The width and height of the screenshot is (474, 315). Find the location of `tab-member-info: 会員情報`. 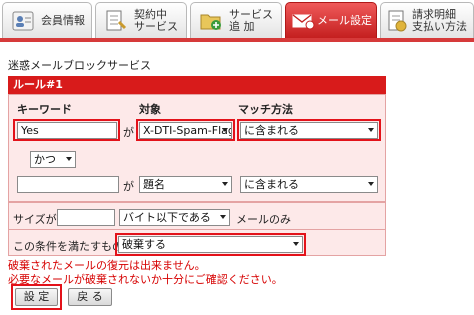

tab-member-info: 会員情報 is located at coordinates (47, 20).